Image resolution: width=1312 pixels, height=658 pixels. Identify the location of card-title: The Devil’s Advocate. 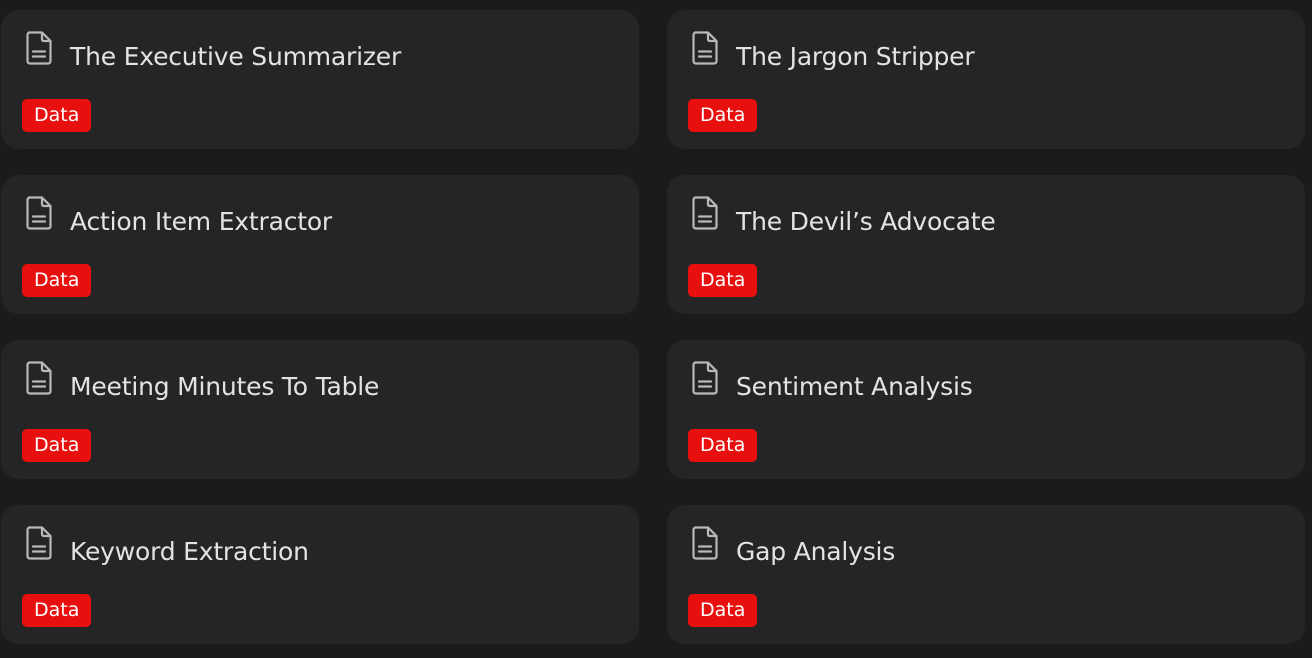
(866, 221).